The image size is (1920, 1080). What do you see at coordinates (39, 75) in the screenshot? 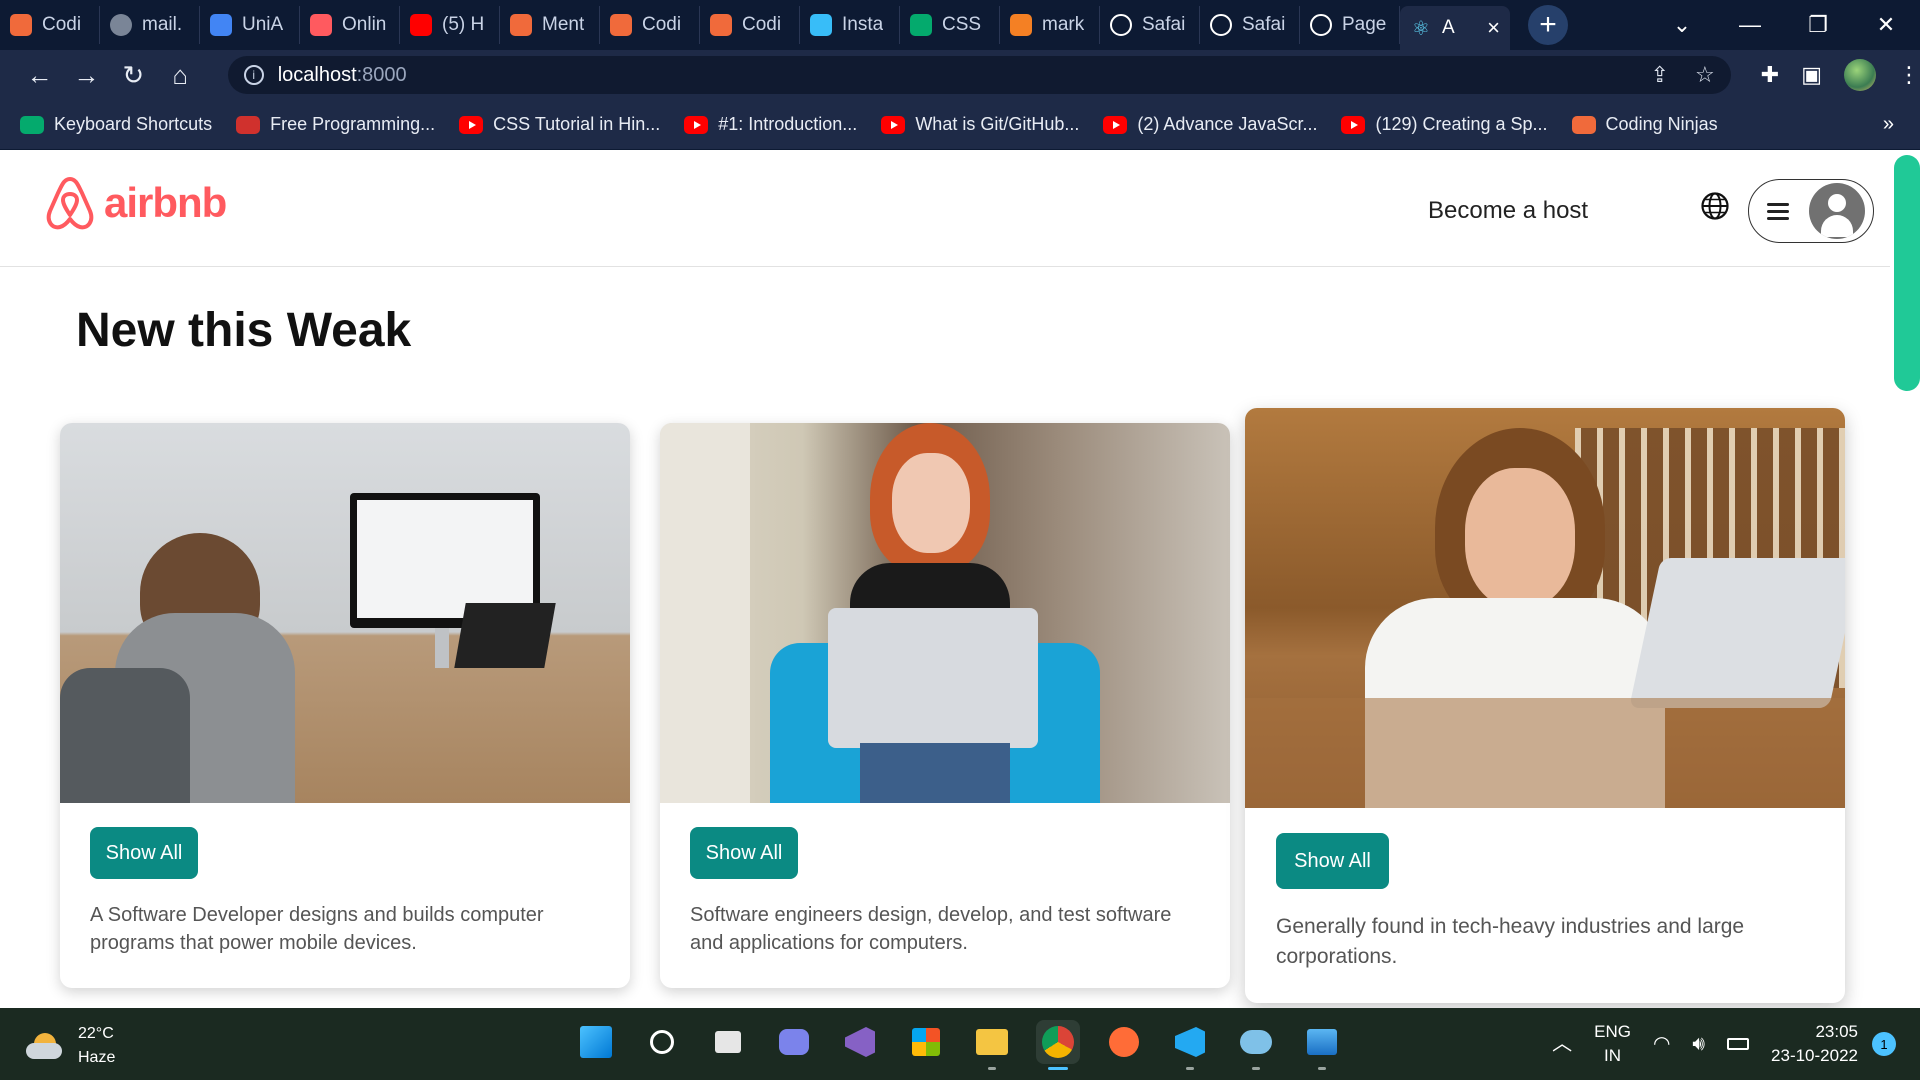
I see `back-button: ←` at bounding box center [39, 75].